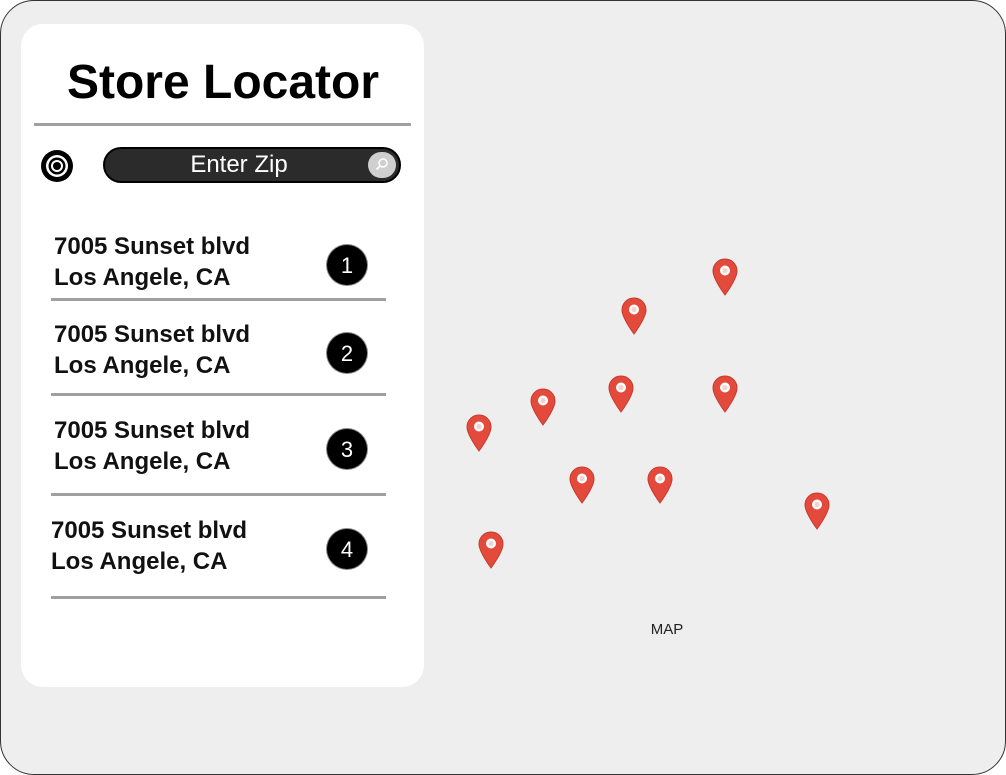 The height and width of the screenshot is (775, 1006). Describe the element at coordinates (667, 629) in the screenshot. I see `map-label: MAP` at that location.